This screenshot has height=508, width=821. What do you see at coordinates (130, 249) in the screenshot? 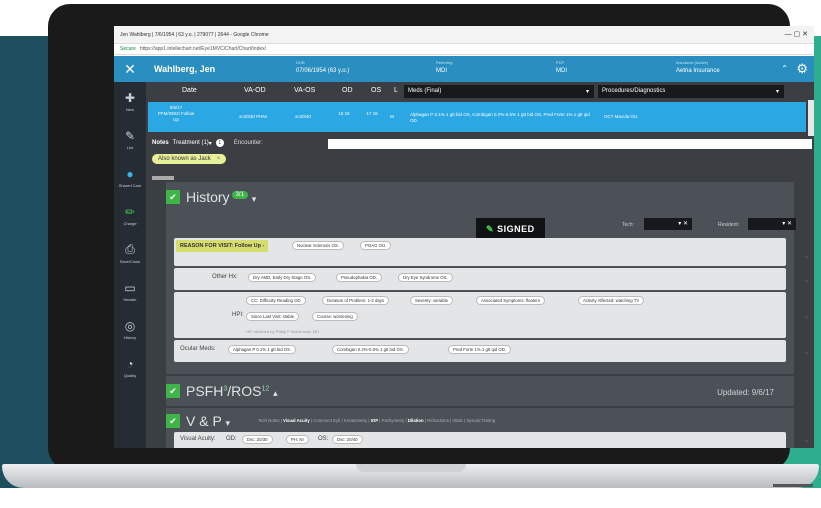
I see `printer-icon: ⎙` at bounding box center [130, 249].